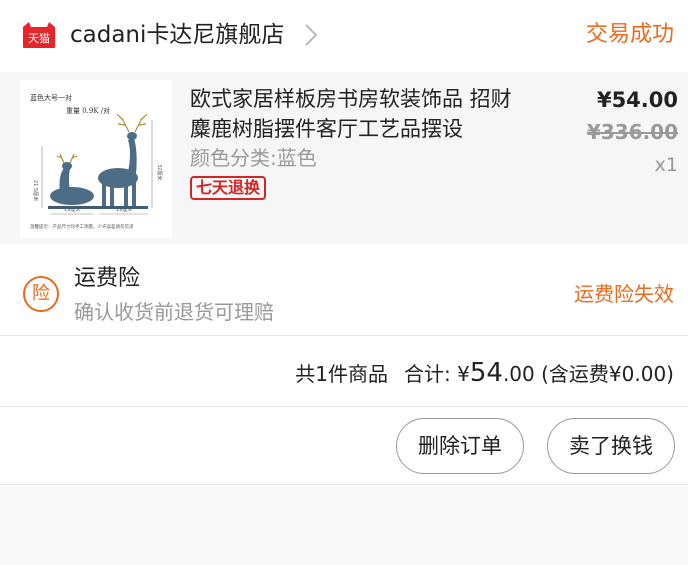 This screenshot has width=688, height=565. I want to click on page-background, so click(344, 525).